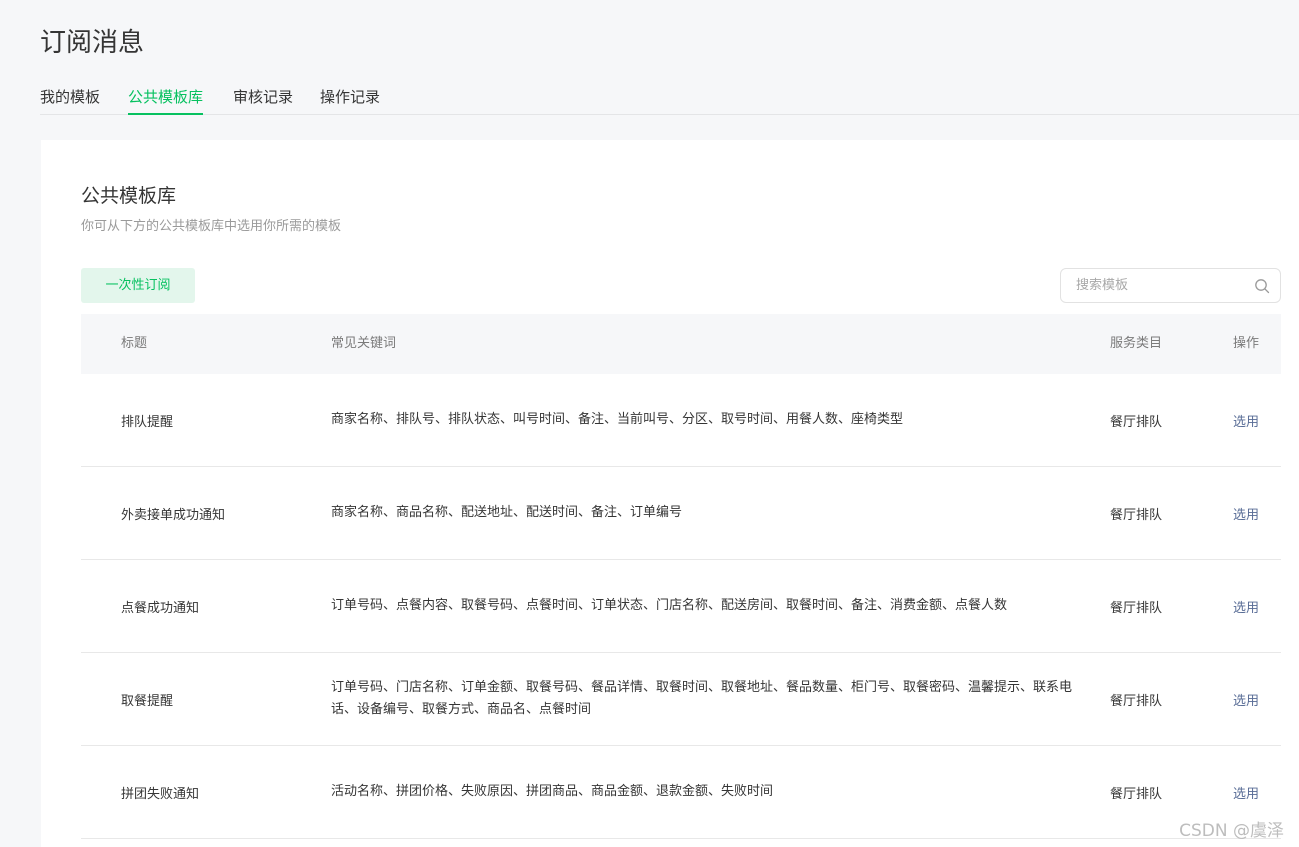 The height and width of the screenshot is (847, 1299). I want to click on tab-operation-records: 操作记录, so click(350, 99).